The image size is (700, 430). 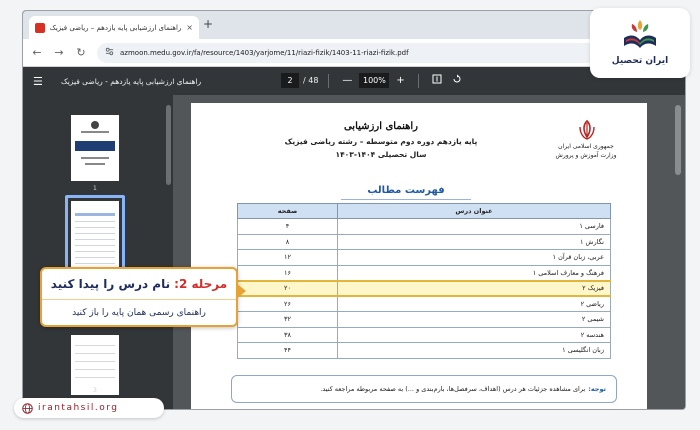 I want to click on table-row: عربی، زبان قرآن ۱ ۱۲, so click(x=424, y=257).